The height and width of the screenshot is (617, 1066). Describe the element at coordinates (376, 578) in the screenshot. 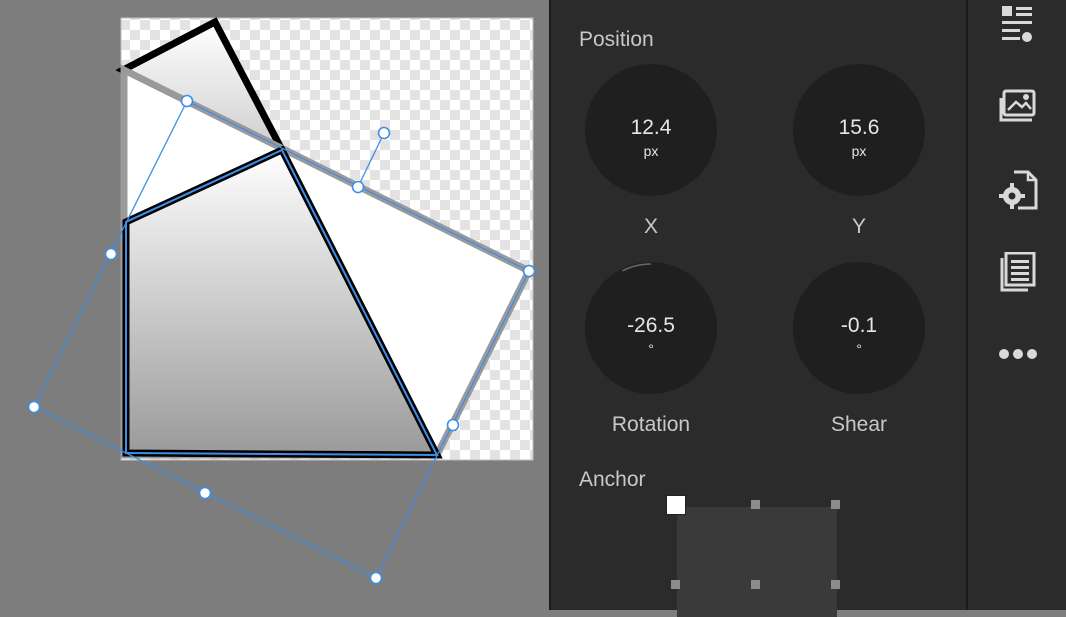

I see `handle-bottom` at that location.